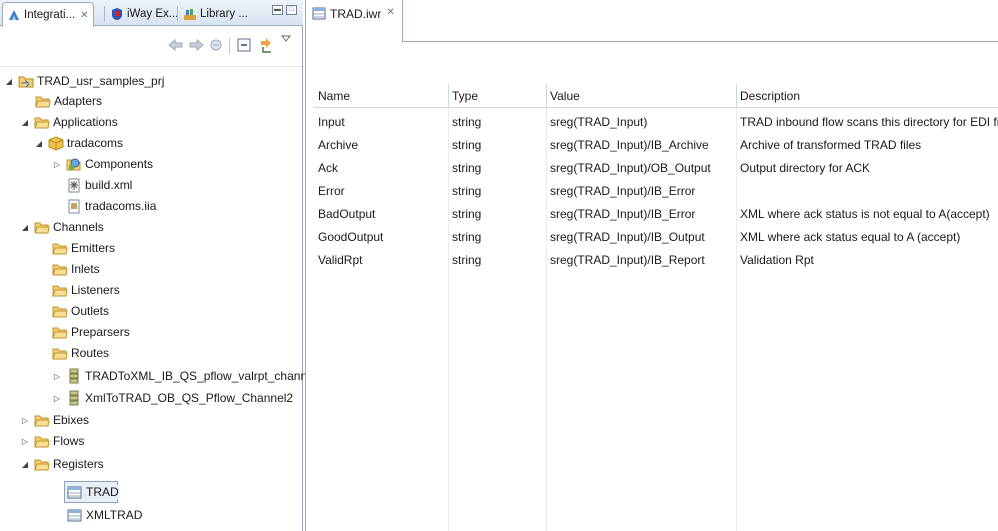 This screenshot has width=998, height=531. Describe the element at coordinates (497, 96) in the screenshot. I see `column-header-type: Type` at that location.